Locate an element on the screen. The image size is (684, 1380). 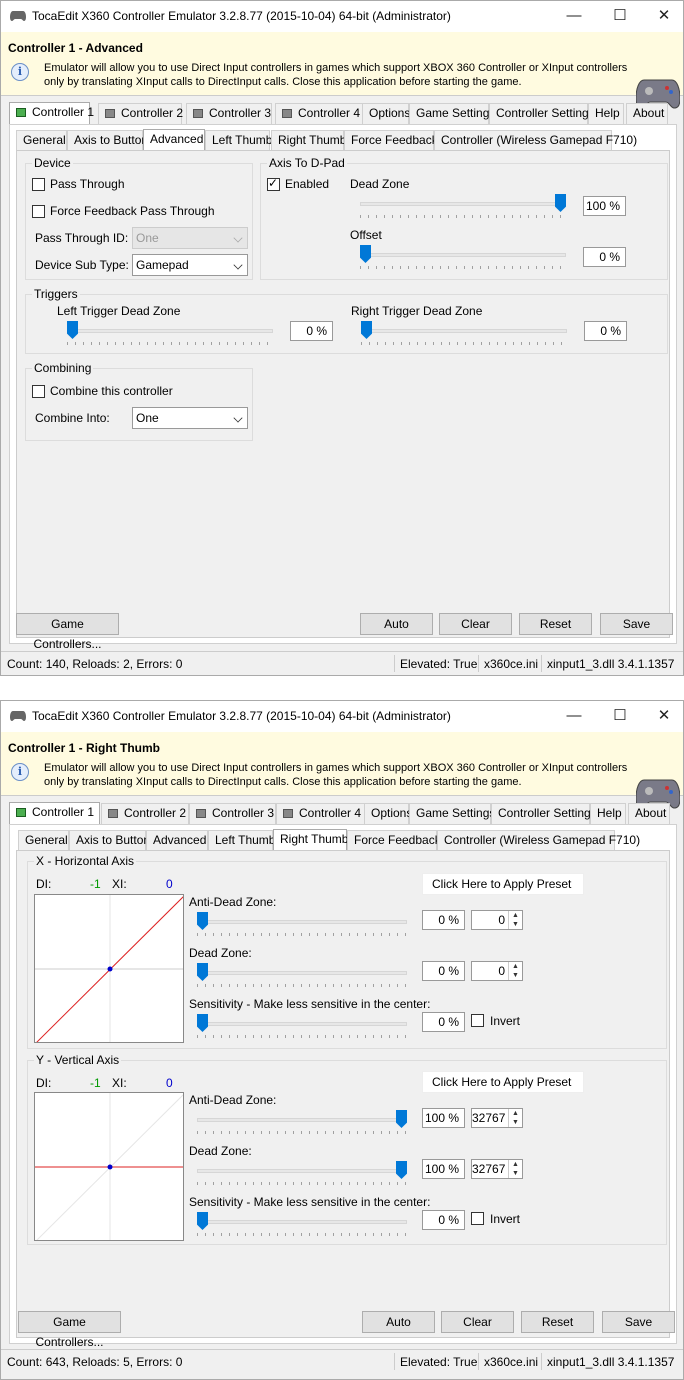
combine-into-select: One is located at coordinates (190, 418).